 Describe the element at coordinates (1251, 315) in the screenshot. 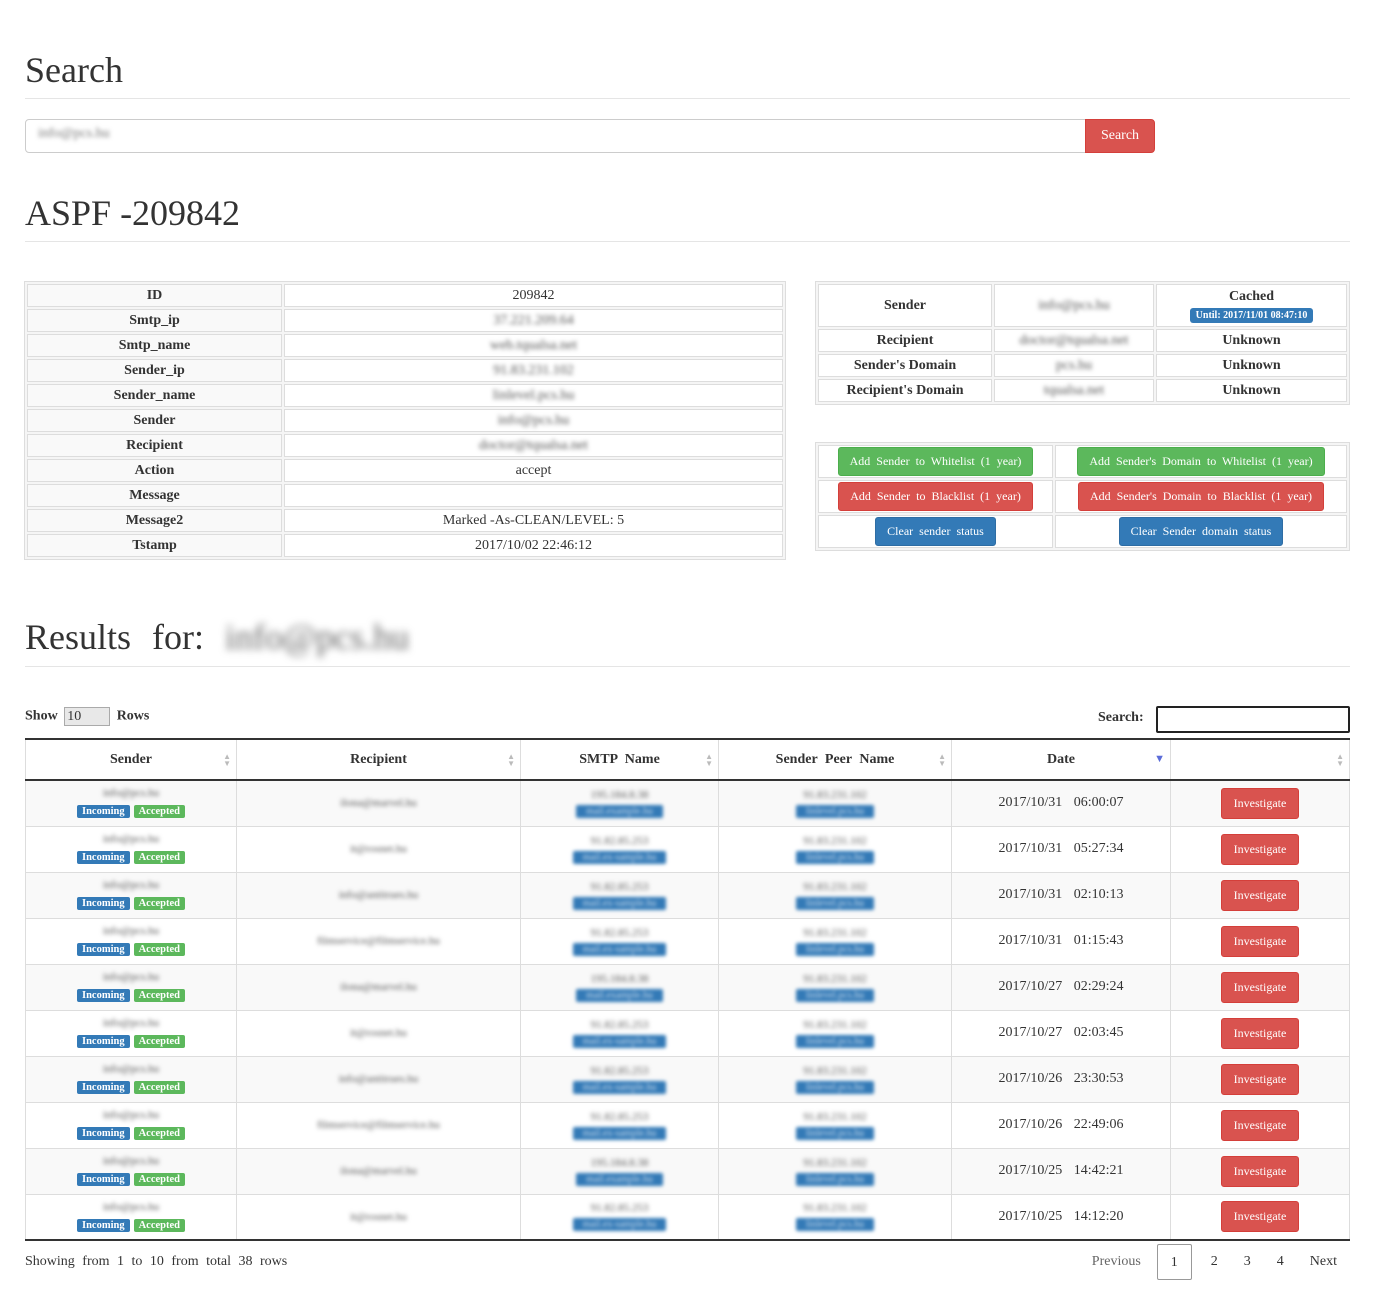

I see `cache-until-badge: Until: 2017/11/01 08:47:10` at that location.